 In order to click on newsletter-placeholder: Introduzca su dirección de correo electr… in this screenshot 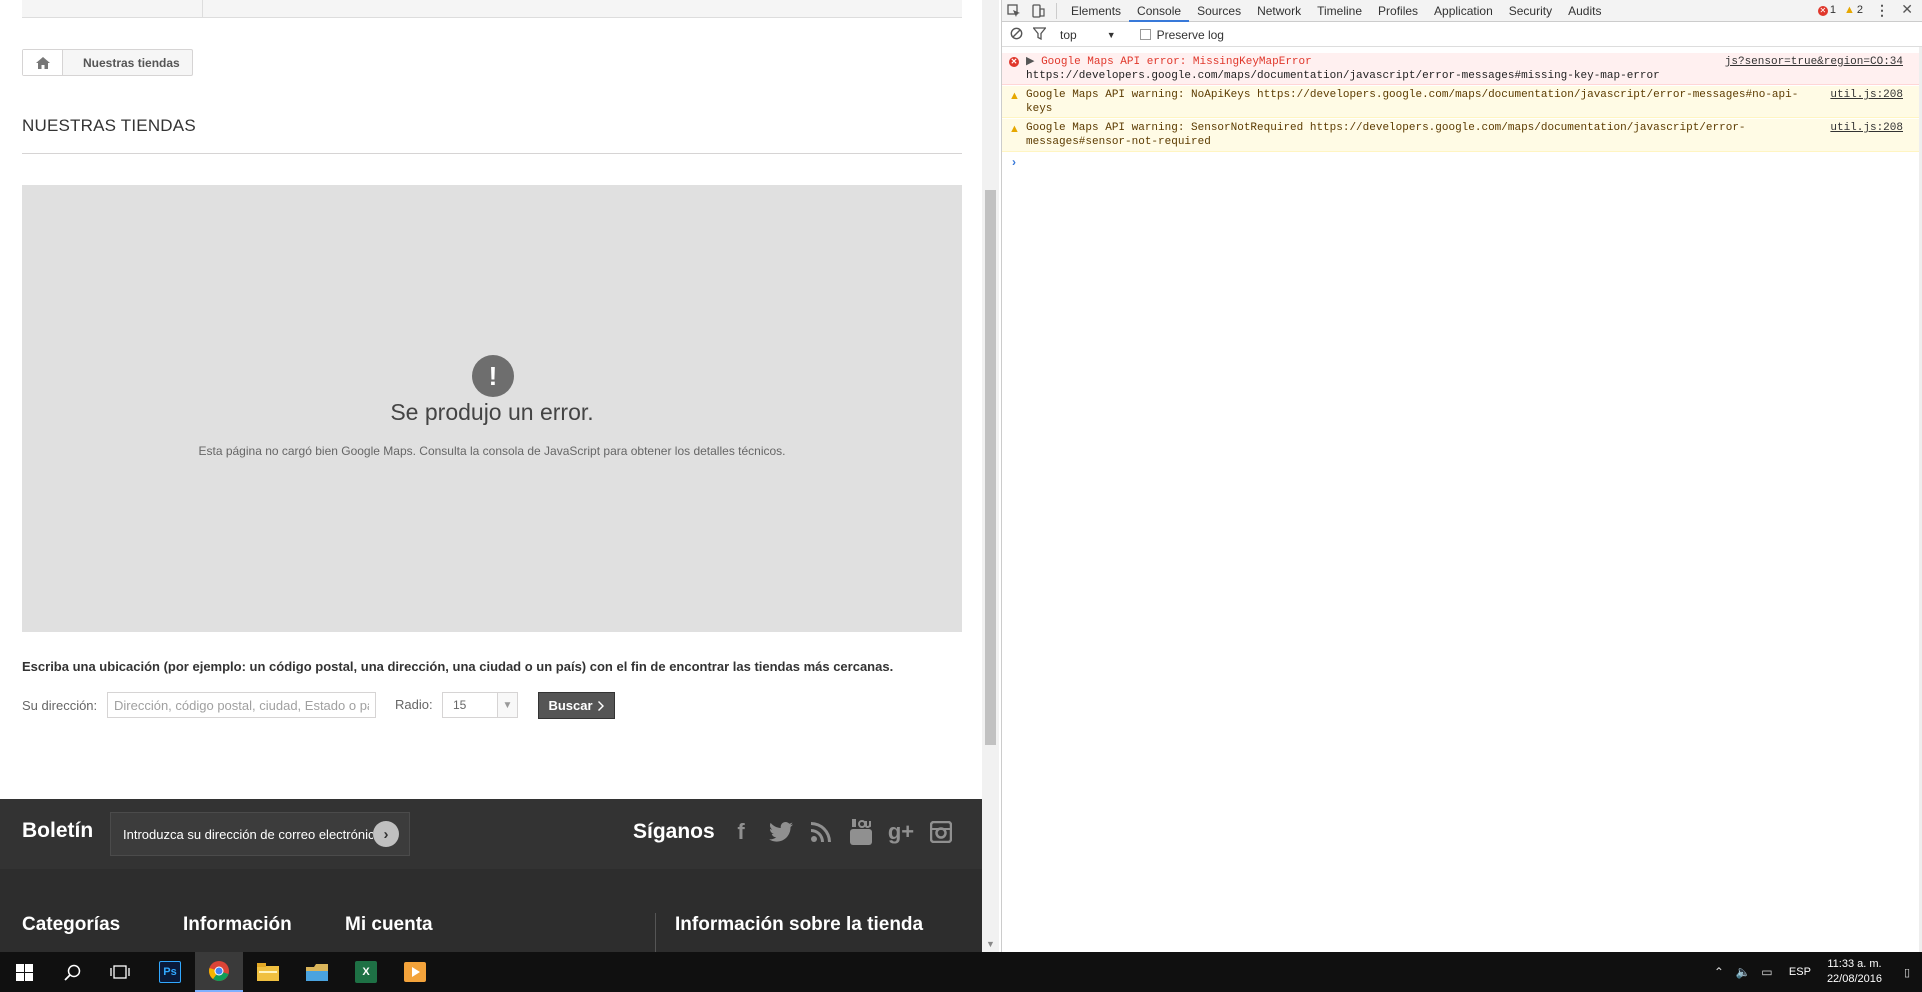, I will do `click(248, 834)`.